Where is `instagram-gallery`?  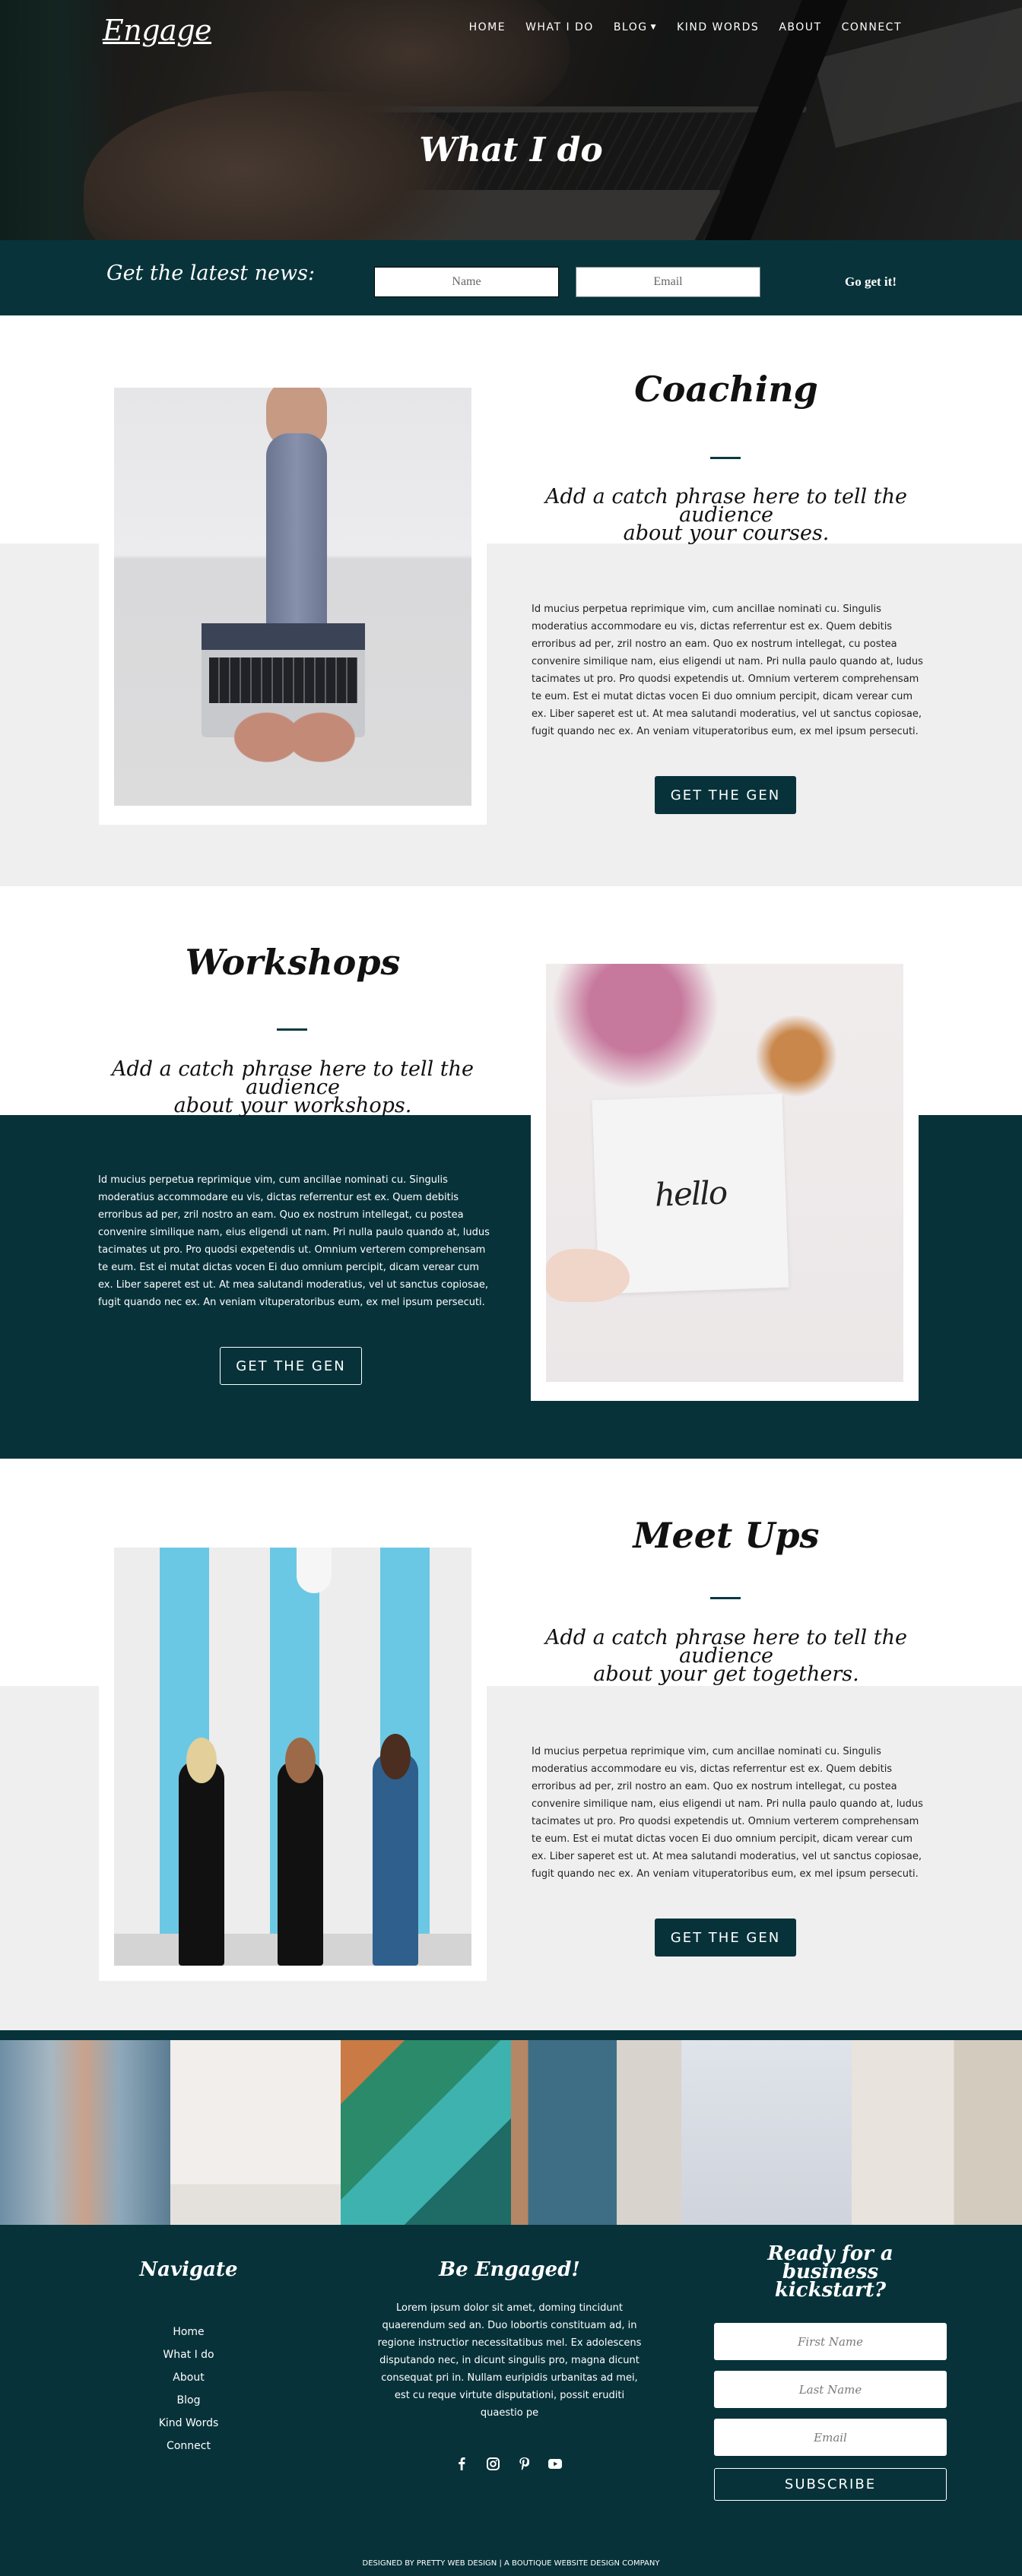
instagram-gallery is located at coordinates (511, 2127).